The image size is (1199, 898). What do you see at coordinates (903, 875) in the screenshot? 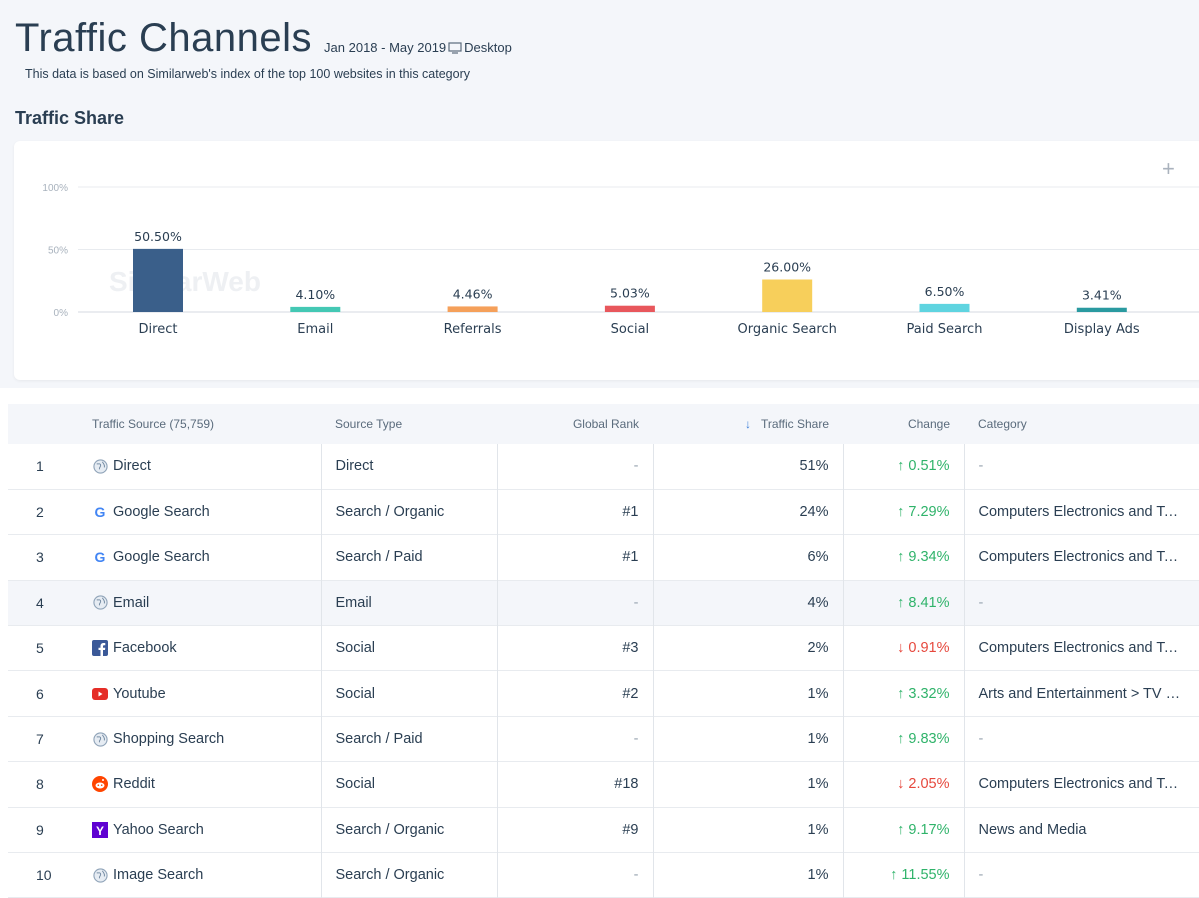
I see `change-cell: ↑ 11.55%` at bounding box center [903, 875].